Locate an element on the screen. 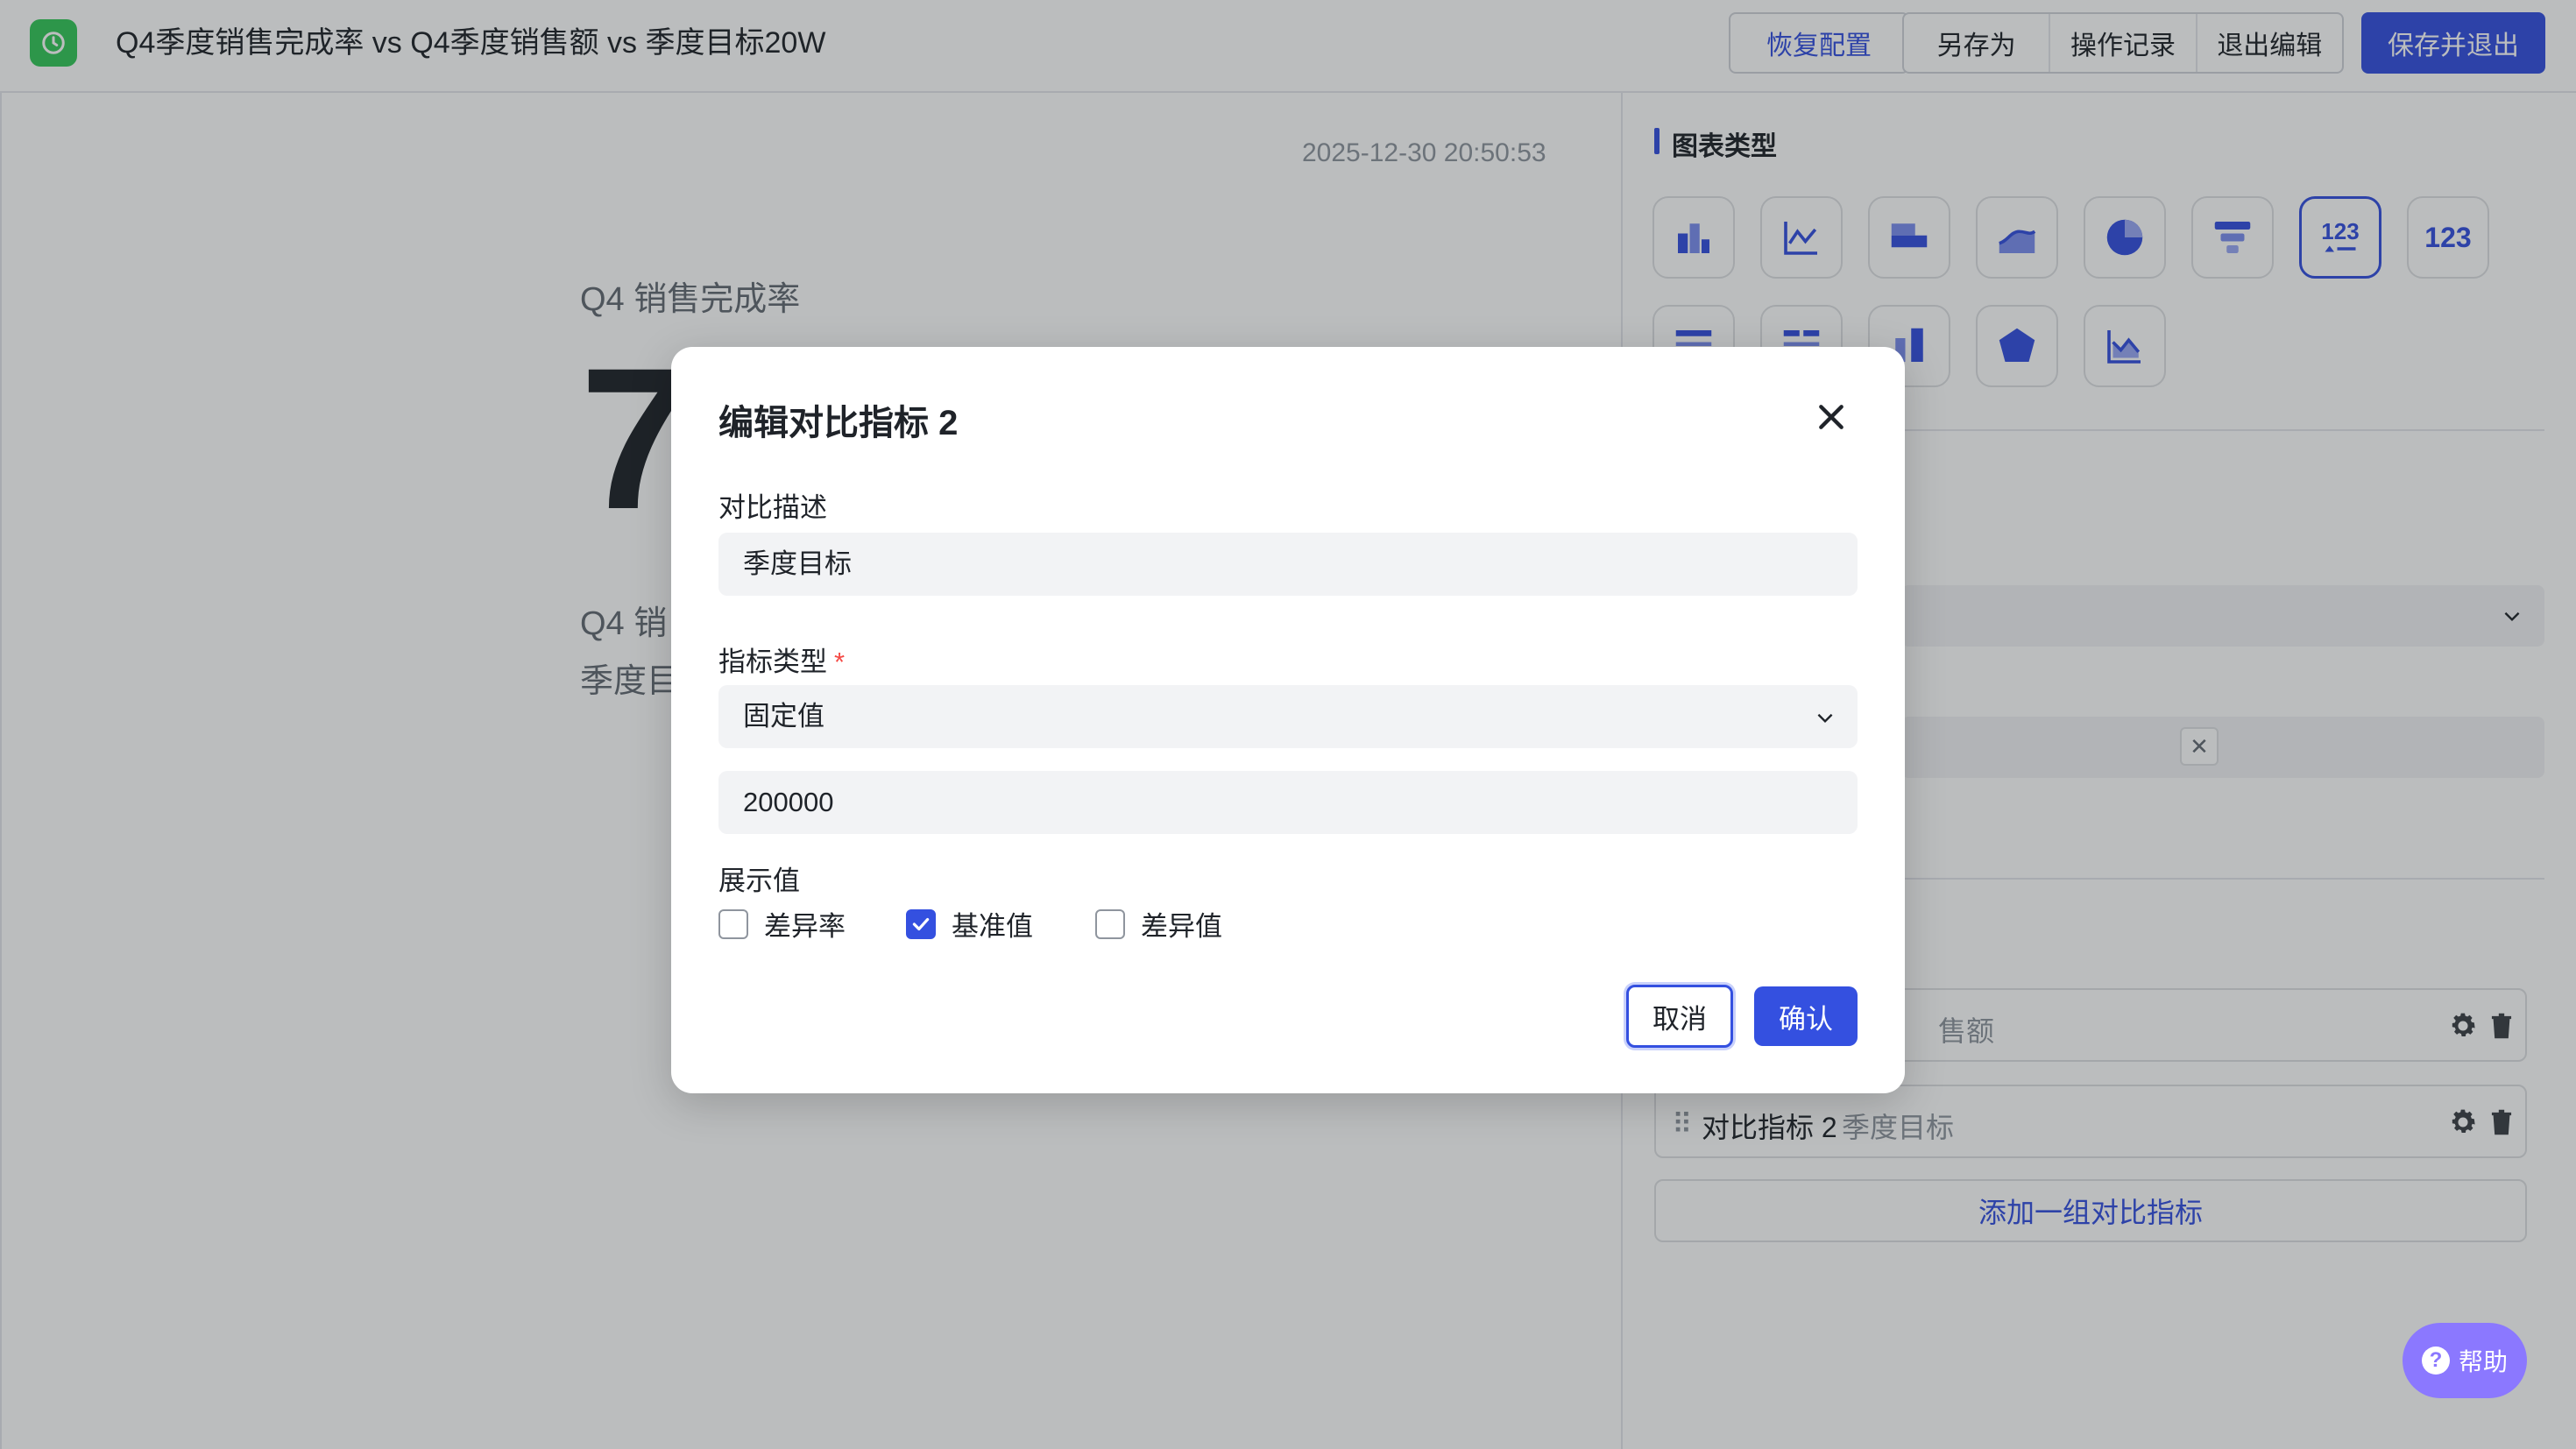 The height and width of the screenshot is (1449, 2576). desc-input: 季度目标 is located at coordinates (1288, 564).